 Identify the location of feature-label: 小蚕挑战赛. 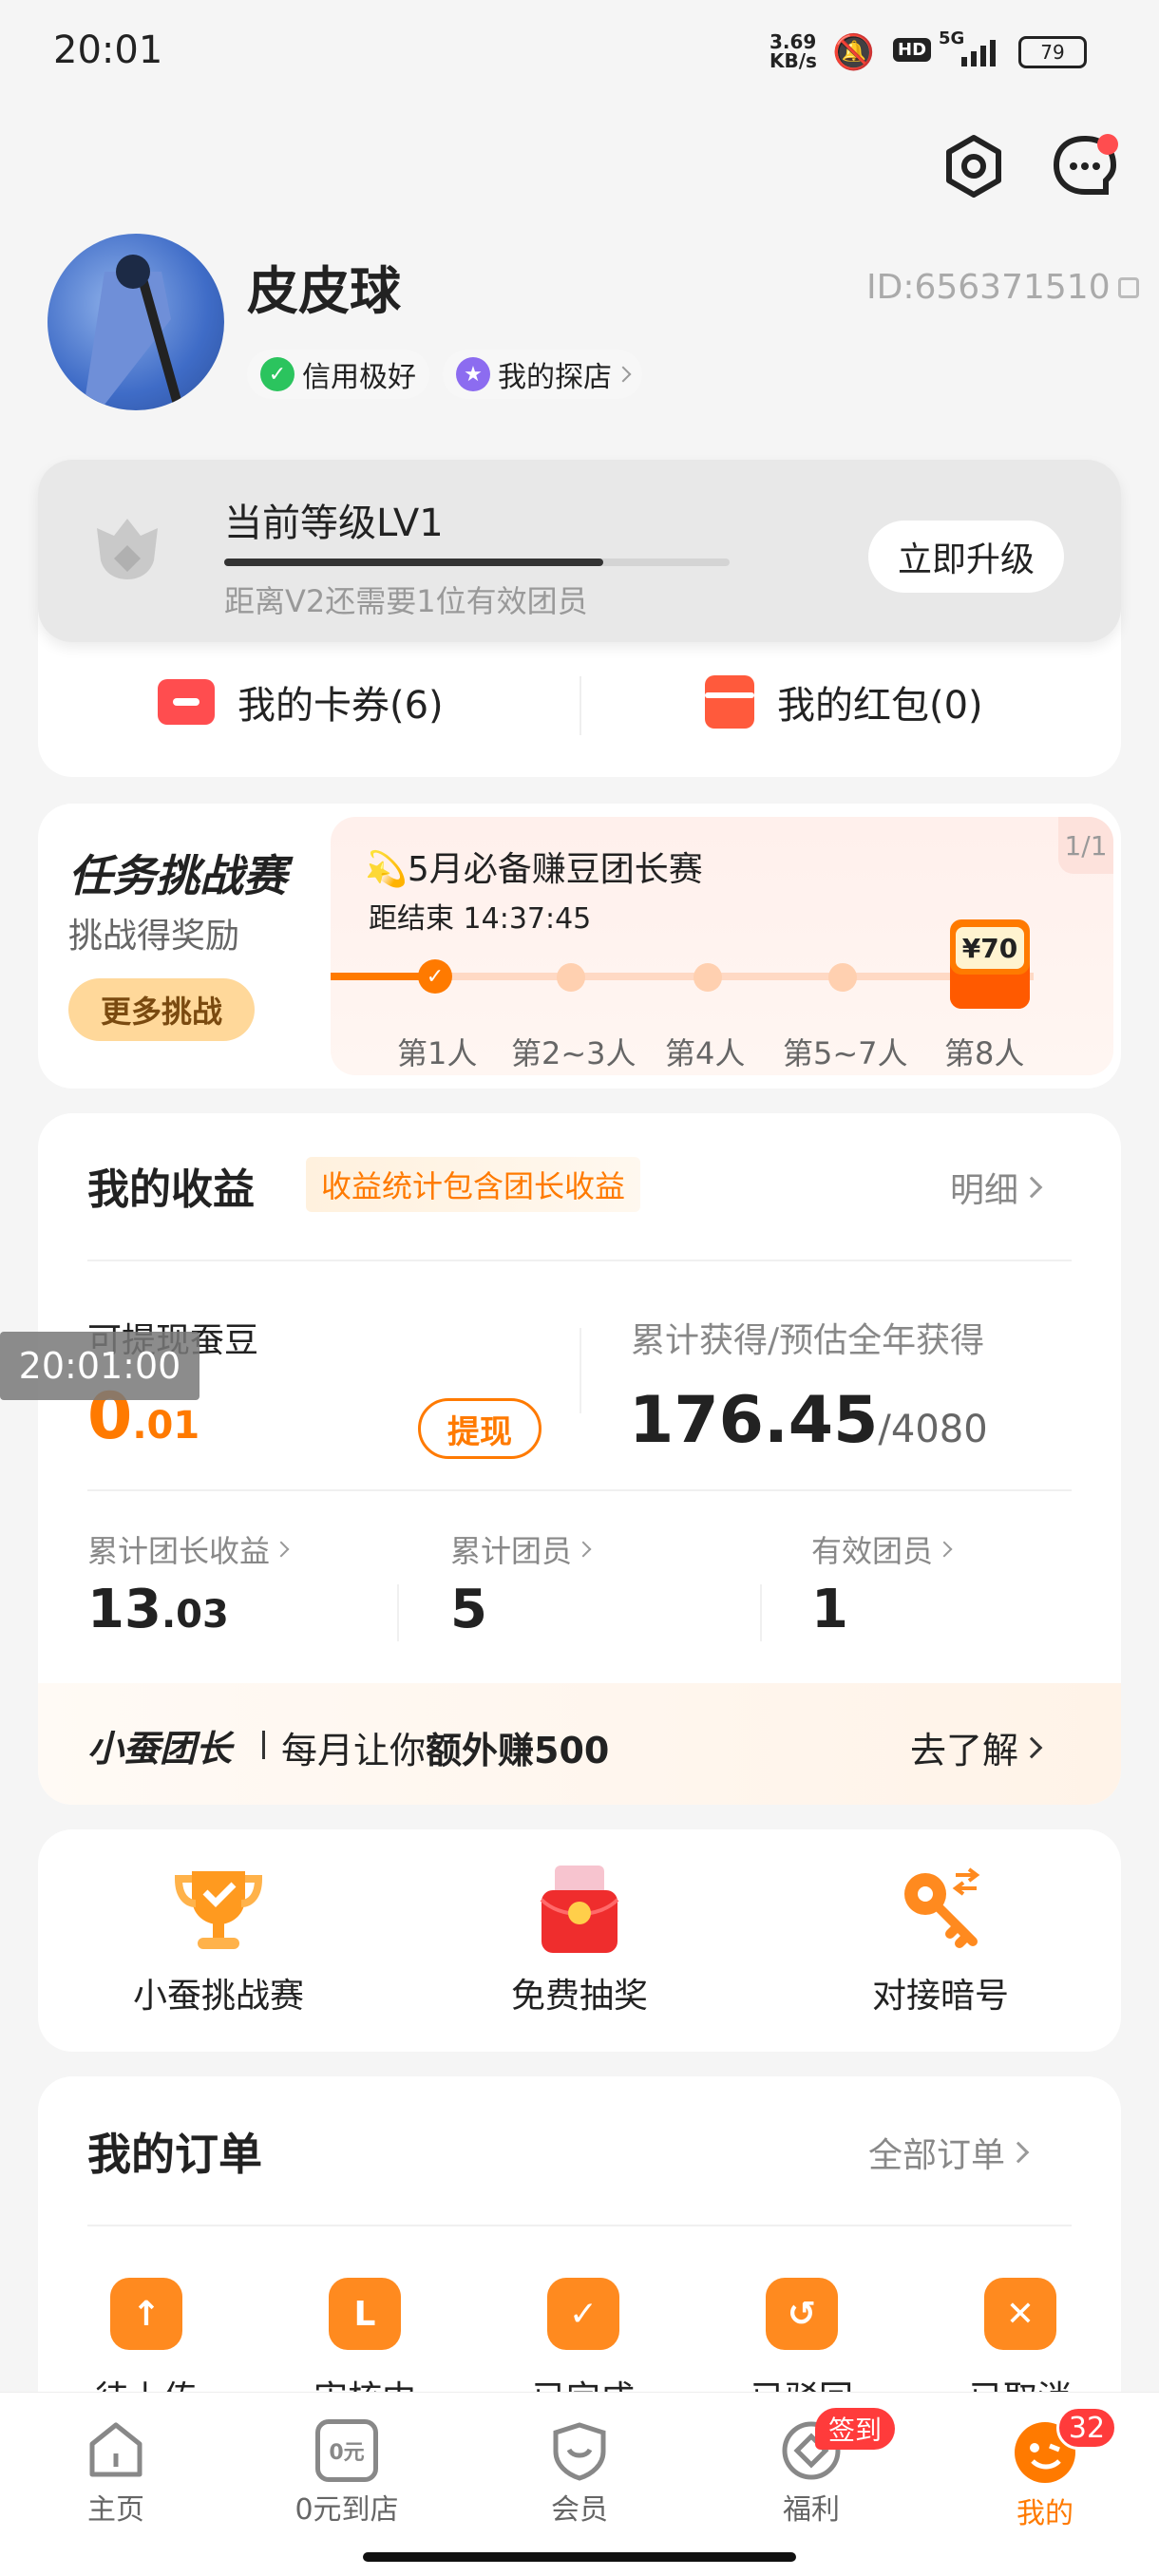
(218, 1996).